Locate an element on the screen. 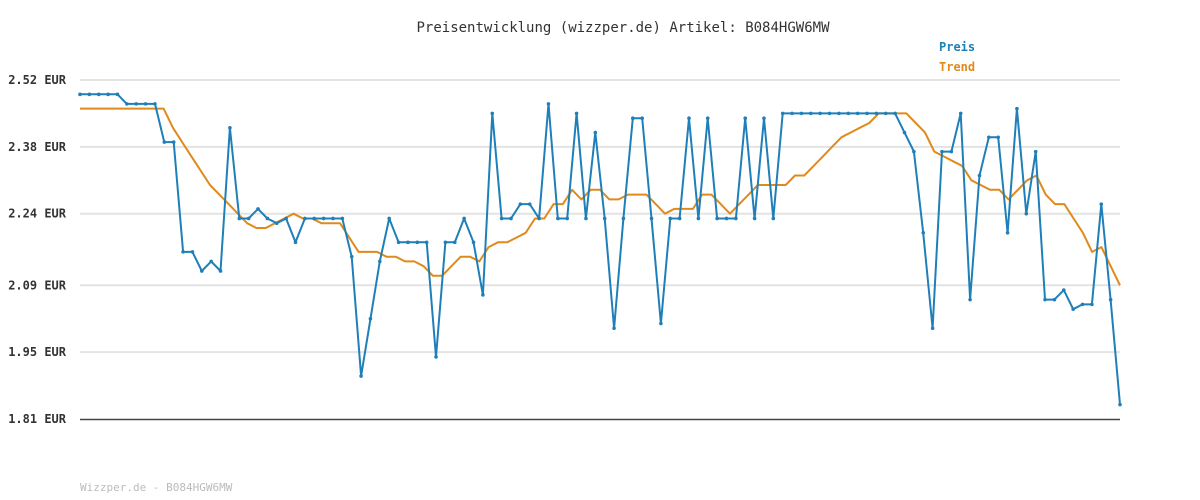 Image resolution: width=1200 pixels, height=500 pixels. footer-watermark: Wizzper.de - B084HGW6MW is located at coordinates (156, 487).